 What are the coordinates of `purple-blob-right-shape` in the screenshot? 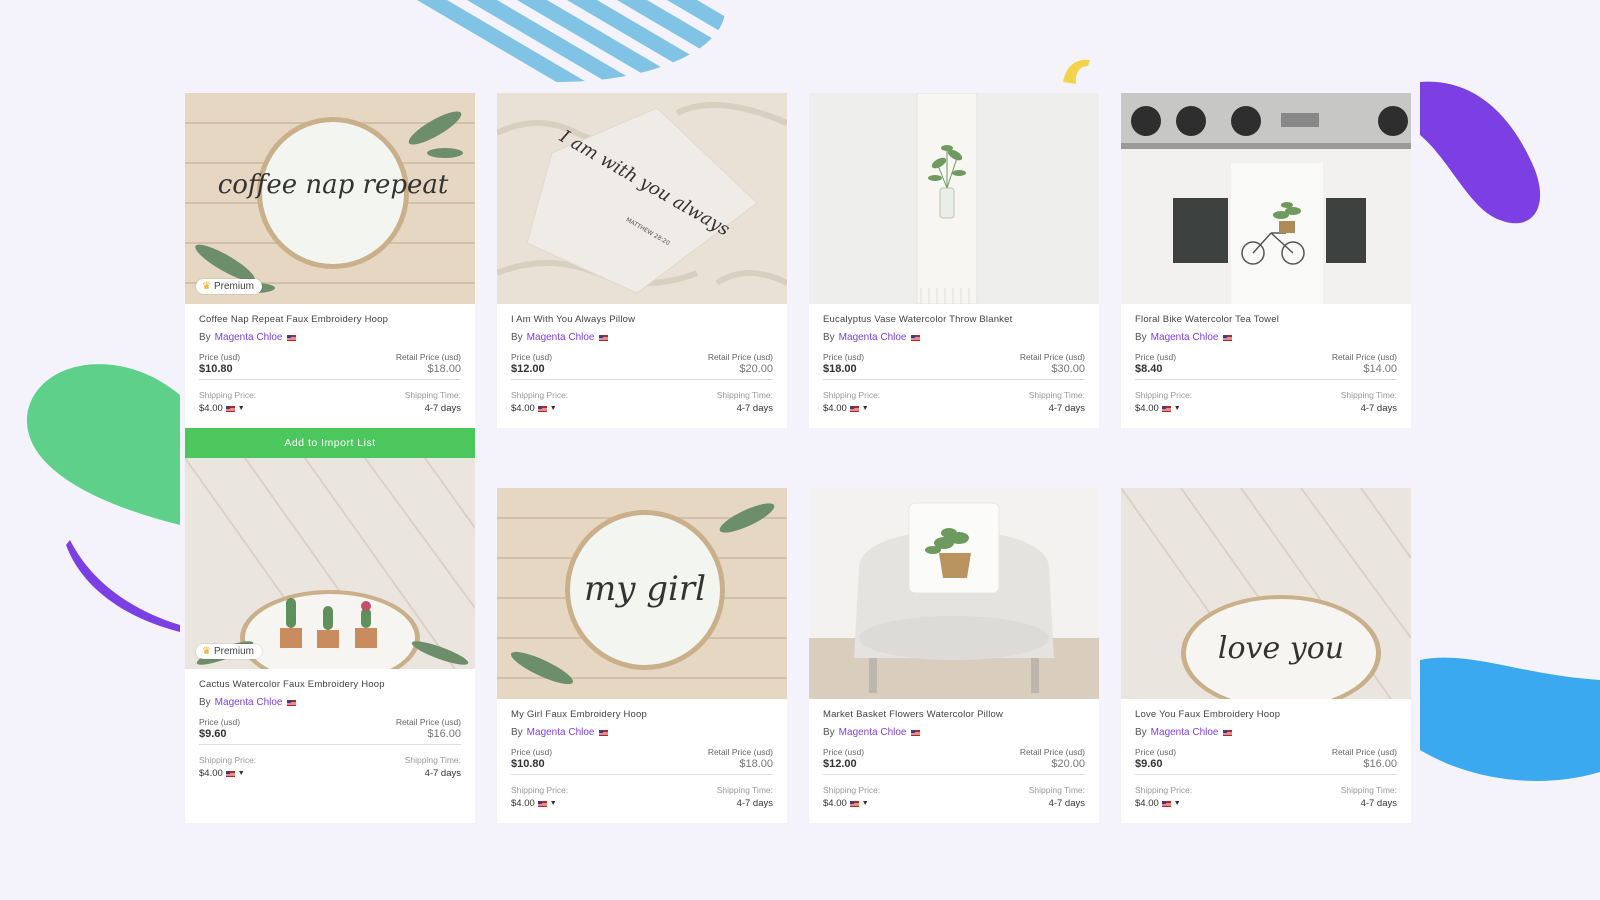 It's located at (1480, 152).